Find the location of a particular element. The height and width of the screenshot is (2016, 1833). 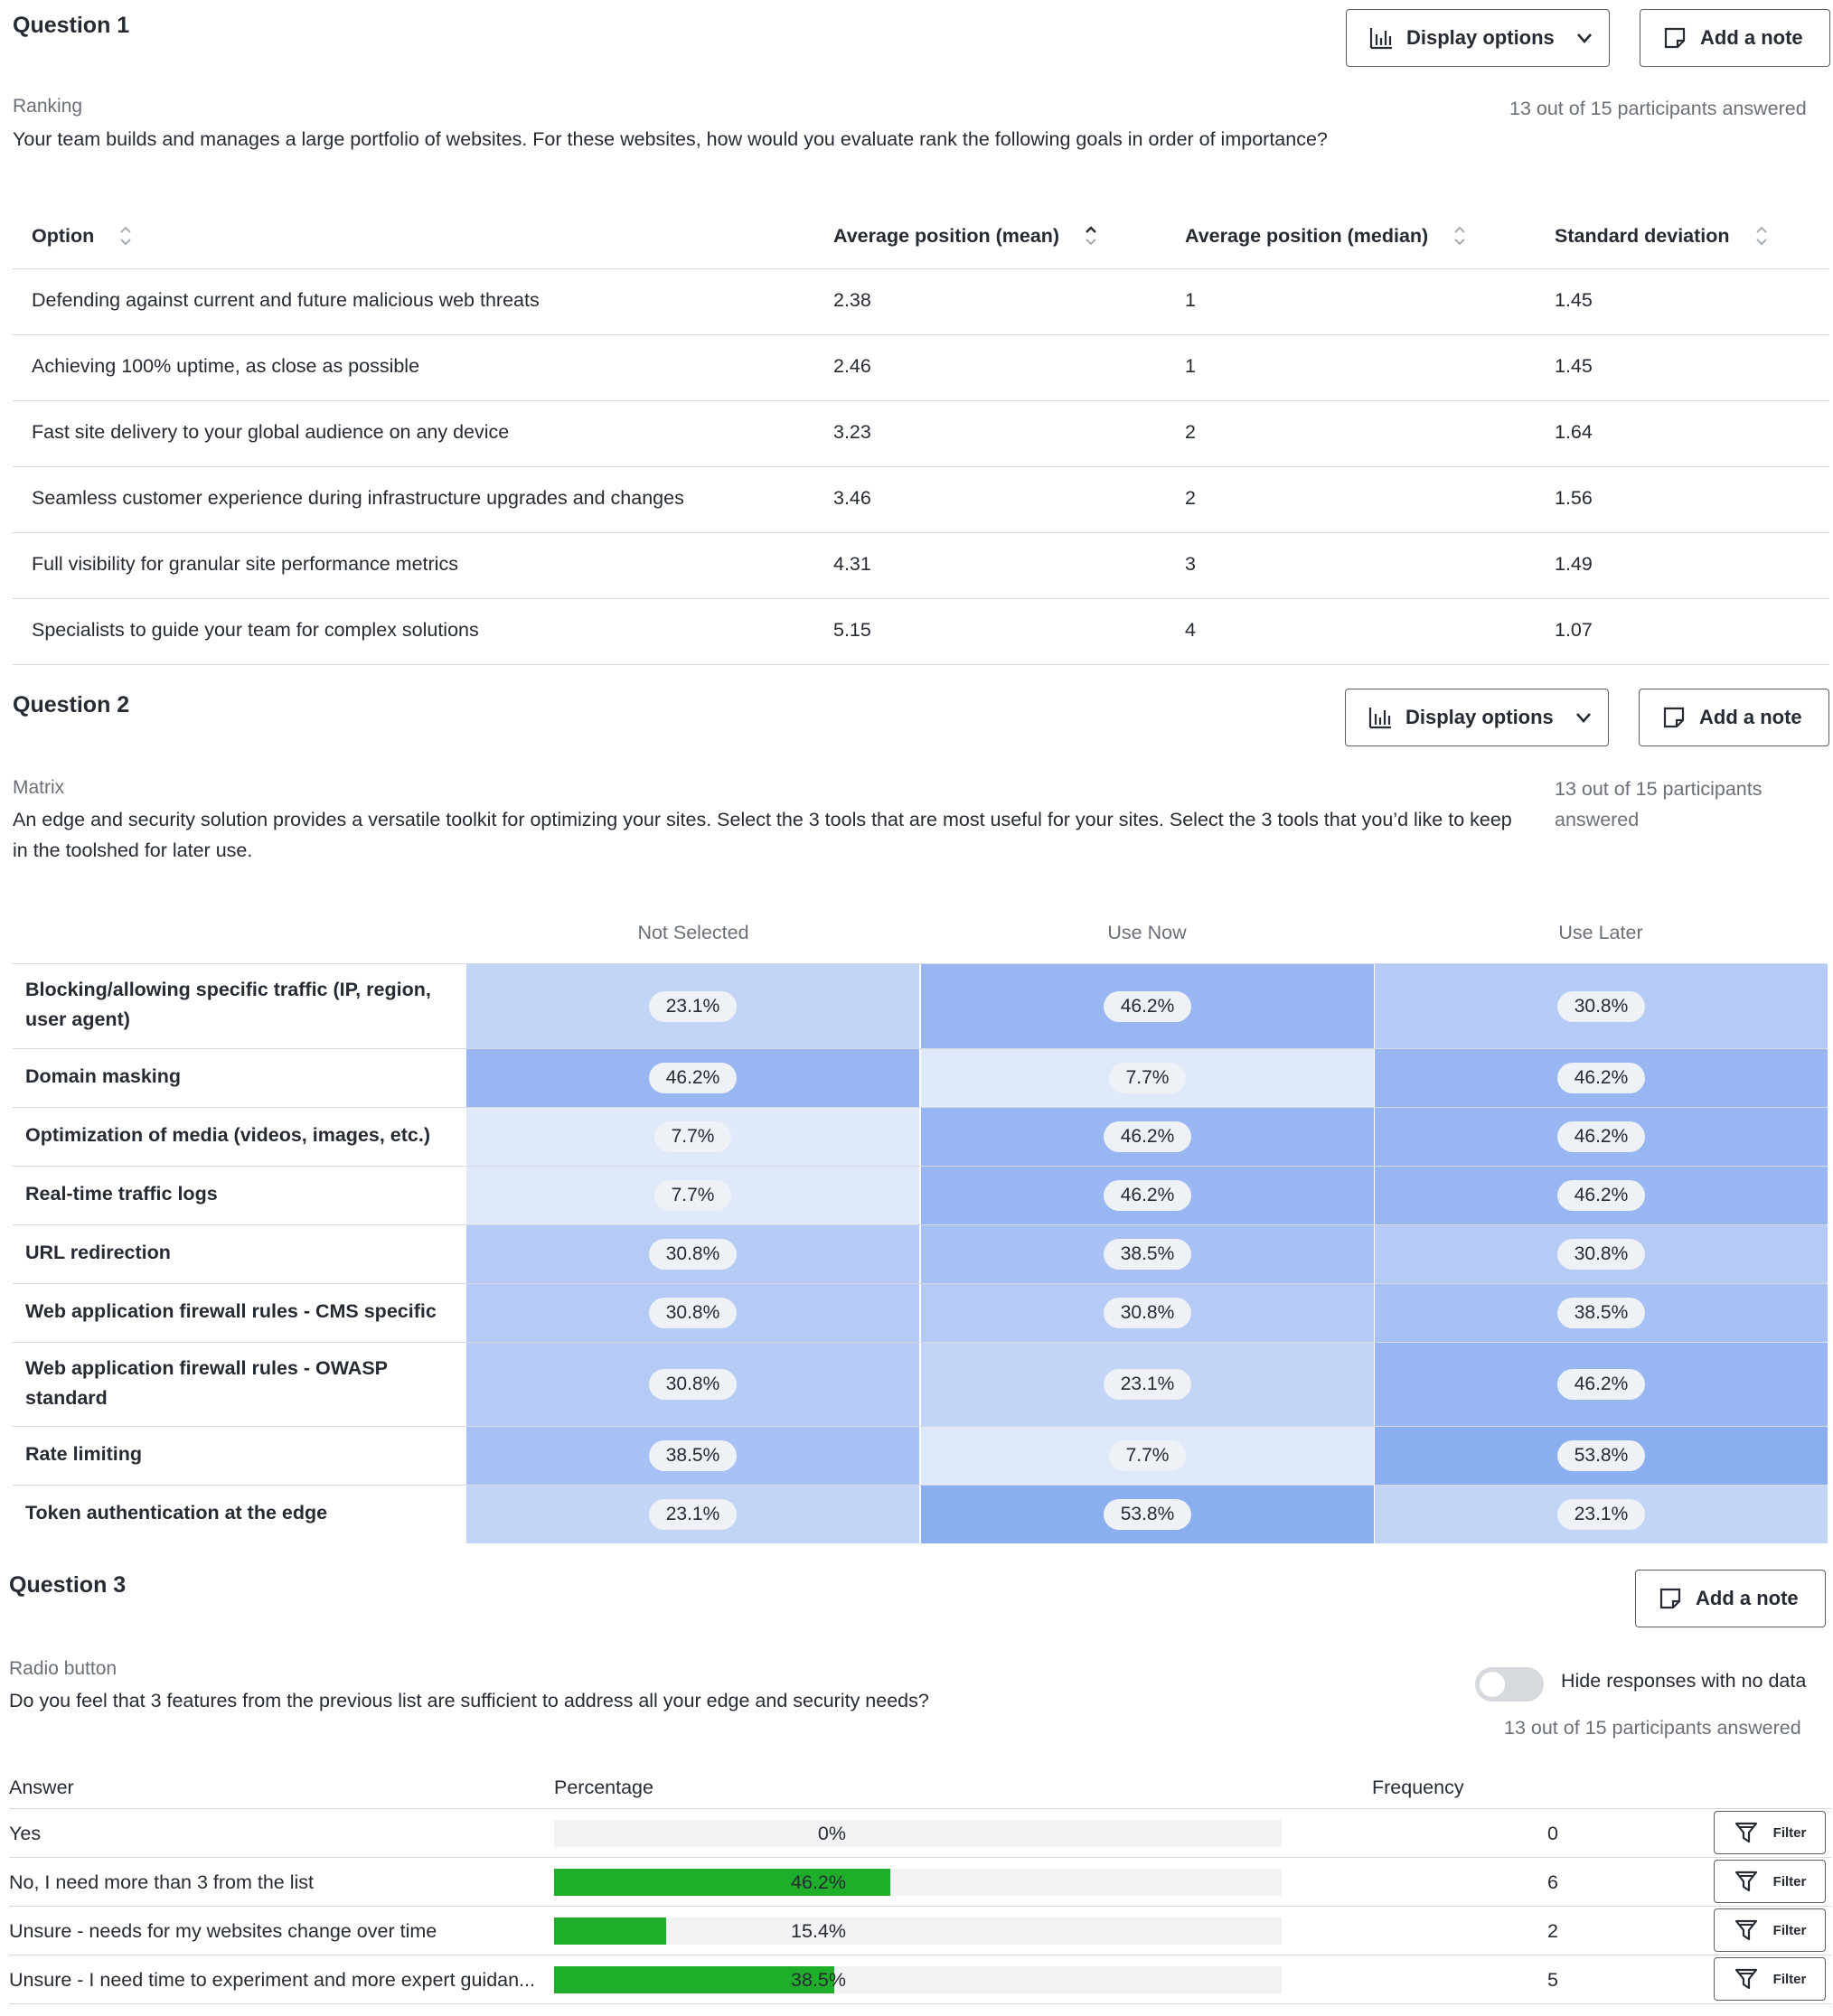

percentage-bar-fill is located at coordinates (610, 1931).